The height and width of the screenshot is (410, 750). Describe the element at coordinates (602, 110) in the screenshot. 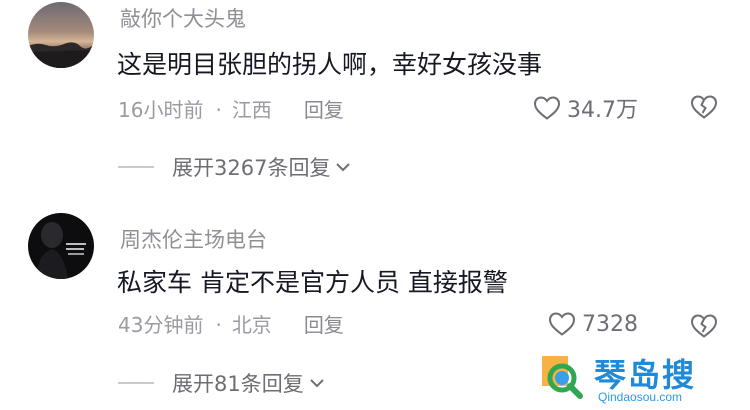

I see `like-count: 34.7万` at that location.